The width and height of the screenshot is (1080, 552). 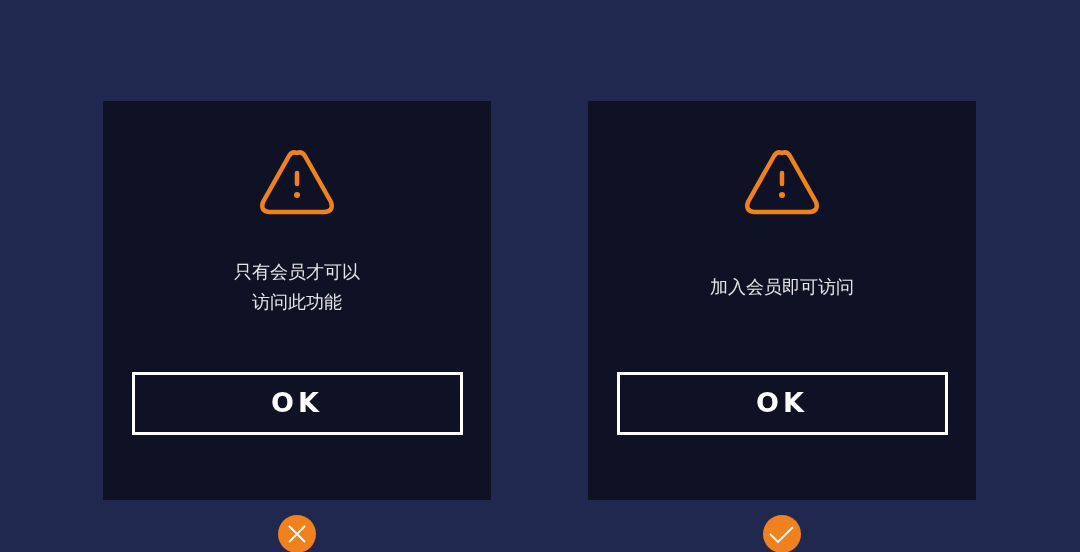 I want to click on cross-mark-icon, so click(x=297, y=533).